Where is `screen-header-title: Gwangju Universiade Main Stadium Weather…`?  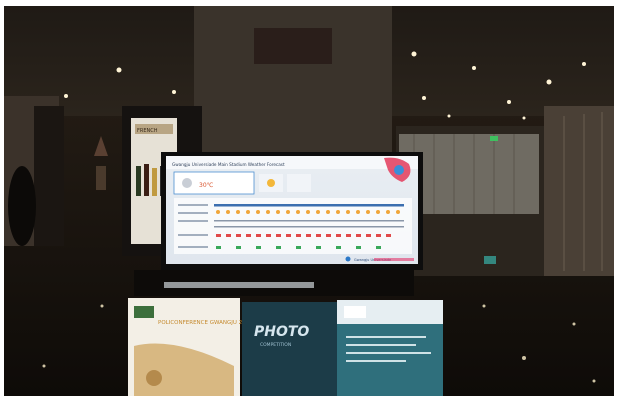 screen-header-title: Gwangju Universiade Main Stadium Weather… is located at coordinates (228, 164).